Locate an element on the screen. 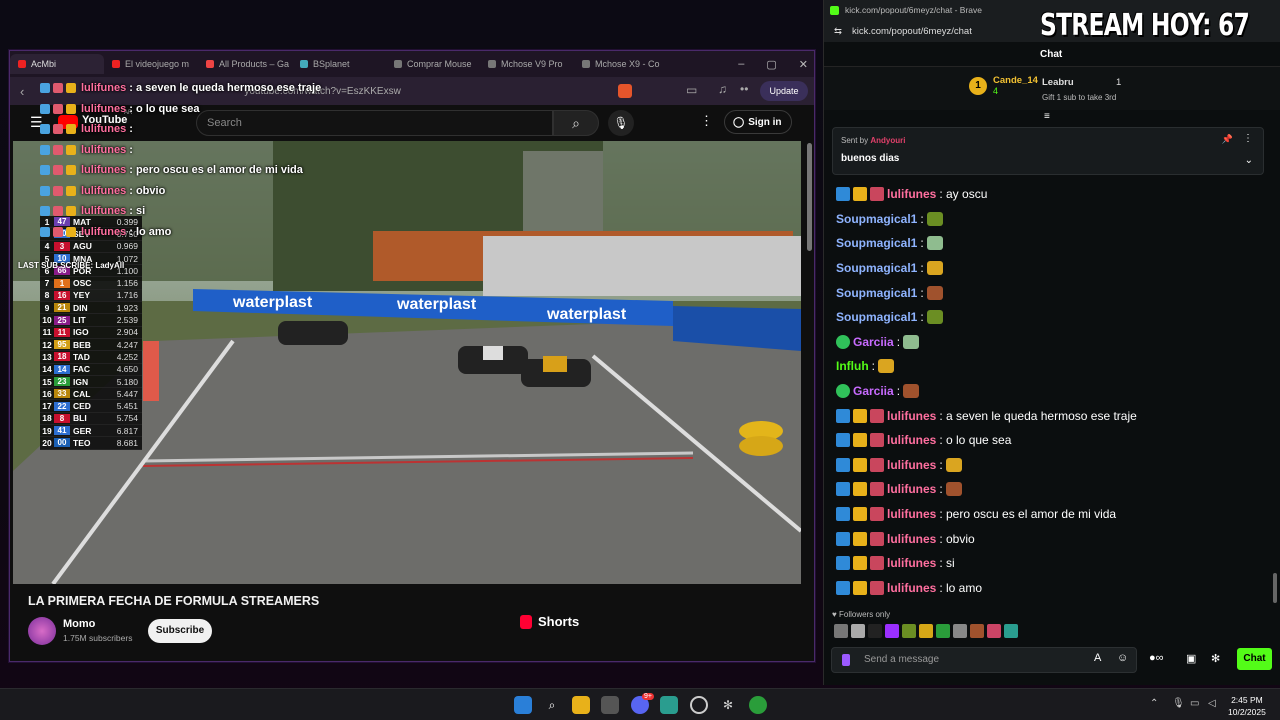  page-scrollbar is located at coordinates (809, 197).